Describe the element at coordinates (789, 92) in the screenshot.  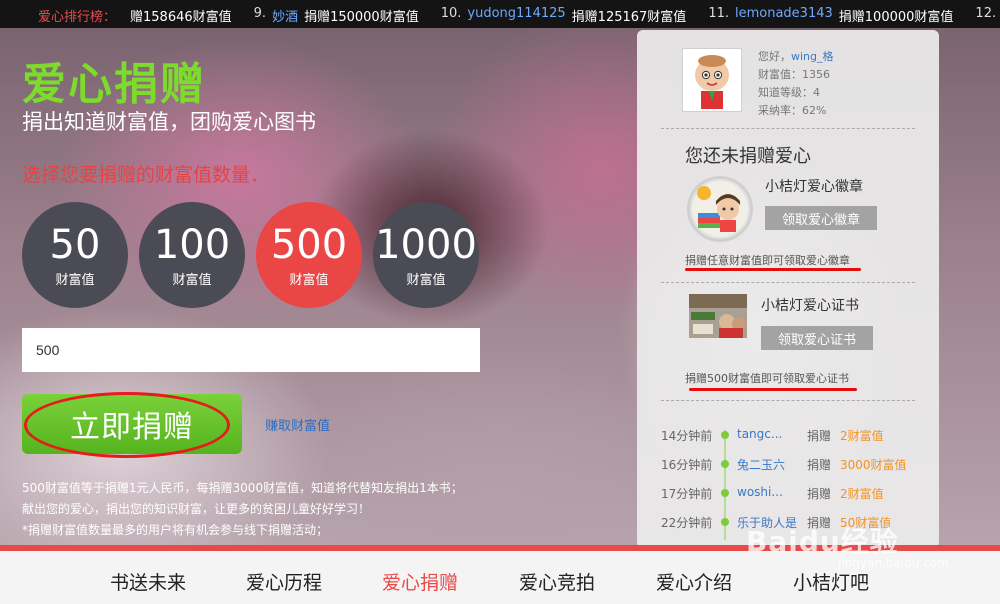
I see `user-level: 知道等级：4` at that location.